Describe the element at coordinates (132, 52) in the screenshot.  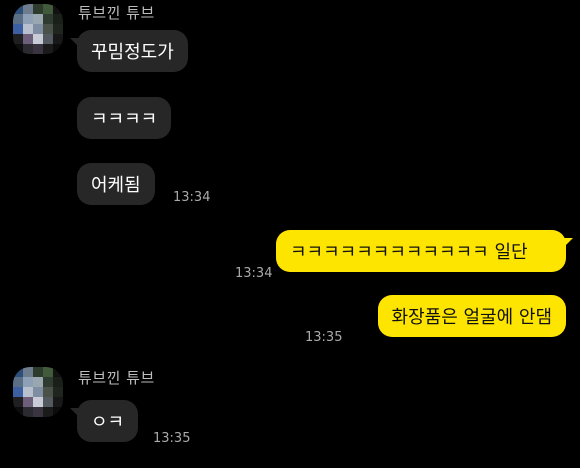
I see `message-text: 꾸밈정도가` at that location.